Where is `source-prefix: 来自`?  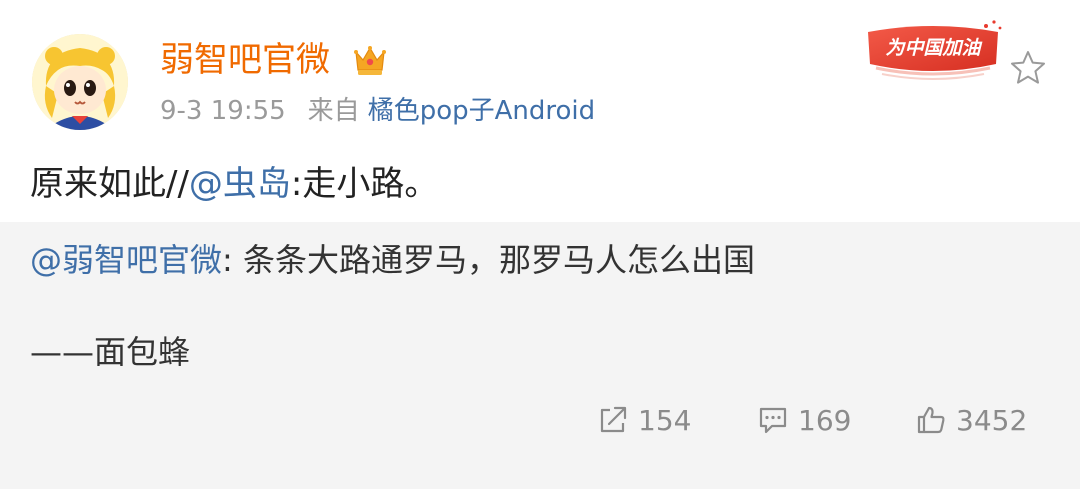 source-prefix: 来自 is located at coordinates (333, 111).